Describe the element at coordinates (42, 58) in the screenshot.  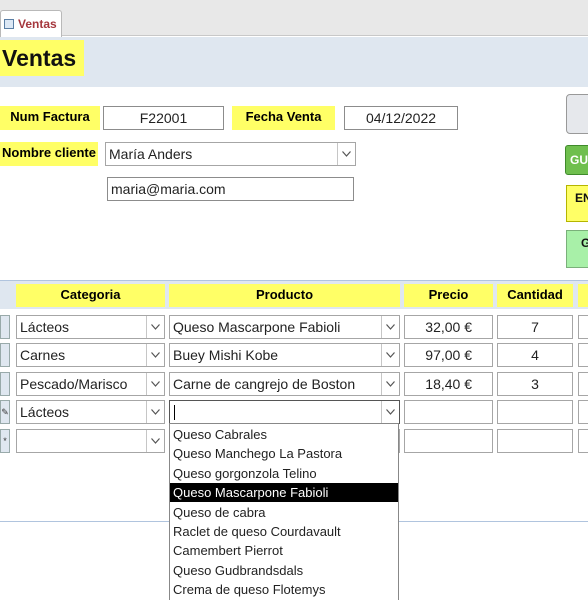
I see `page-title: Ventas` at that location.